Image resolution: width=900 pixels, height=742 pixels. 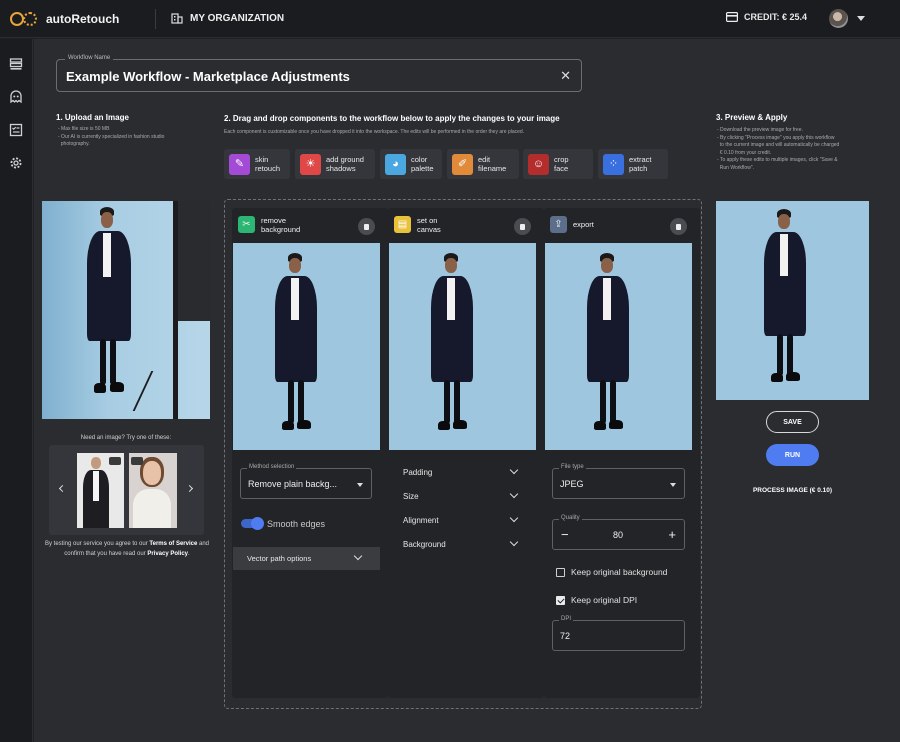 I want to click on dpi-field: DPI 72, so click(x=618, y=633).